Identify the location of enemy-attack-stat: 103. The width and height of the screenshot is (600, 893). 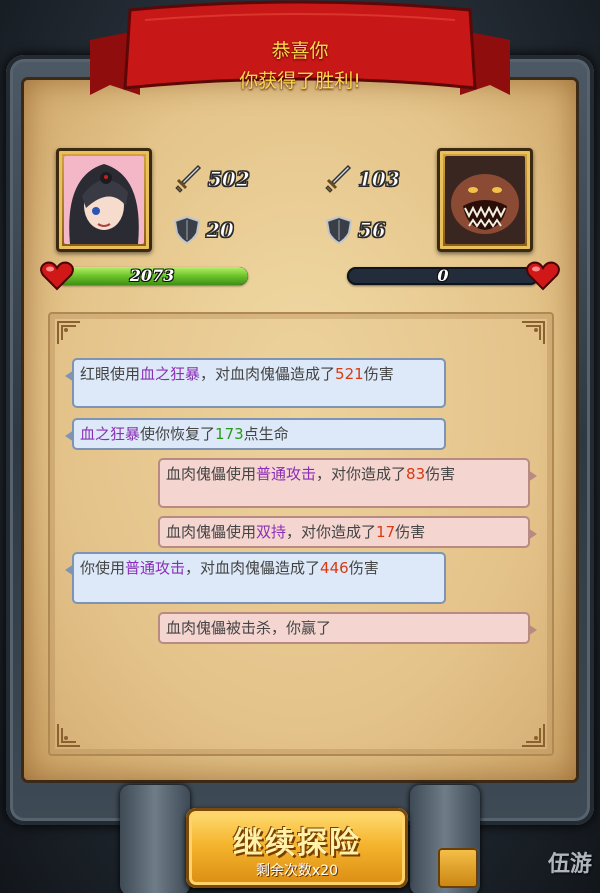
(361, 179).